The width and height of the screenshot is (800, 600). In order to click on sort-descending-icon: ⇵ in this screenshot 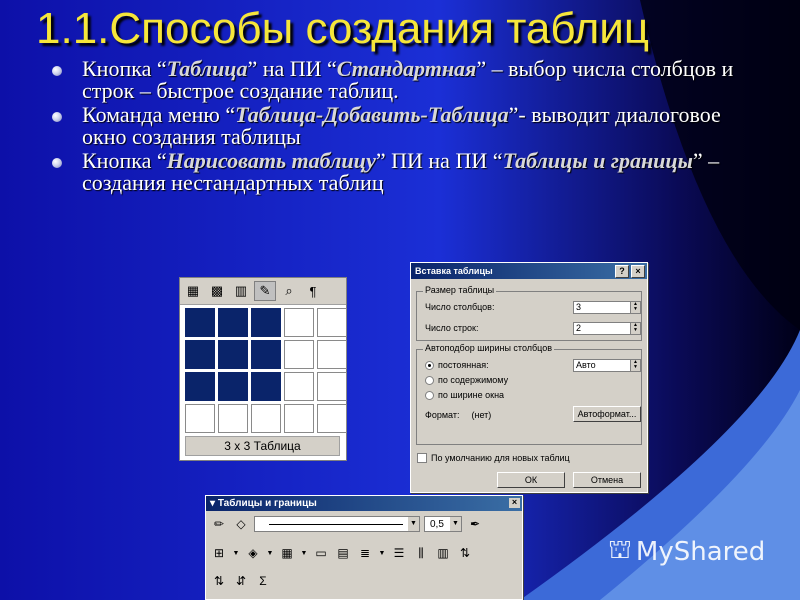, I will do `click(241, 581)`.